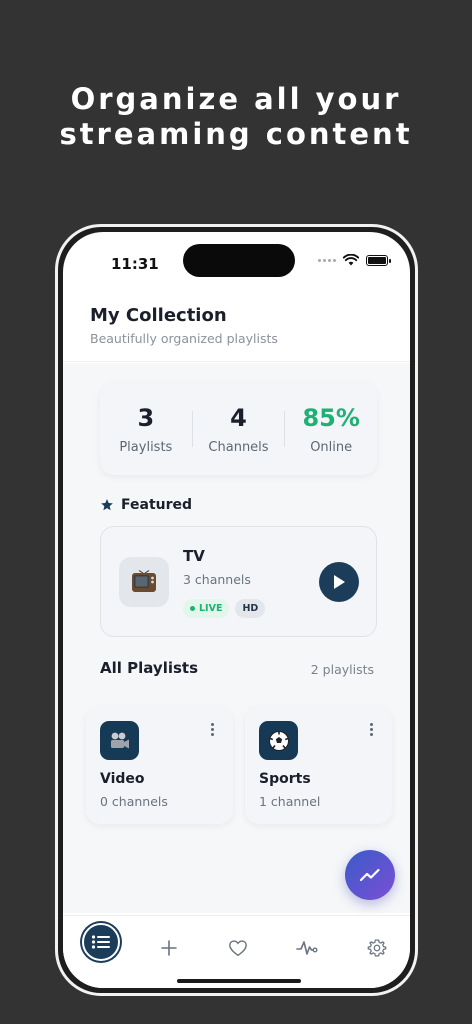 This screenshot has height=1024, width=472. What do you see at coordinates (149, 668) in the screenshot?
I see `all-playlists-heading: All Playlists` at bounding box center [149, 668].